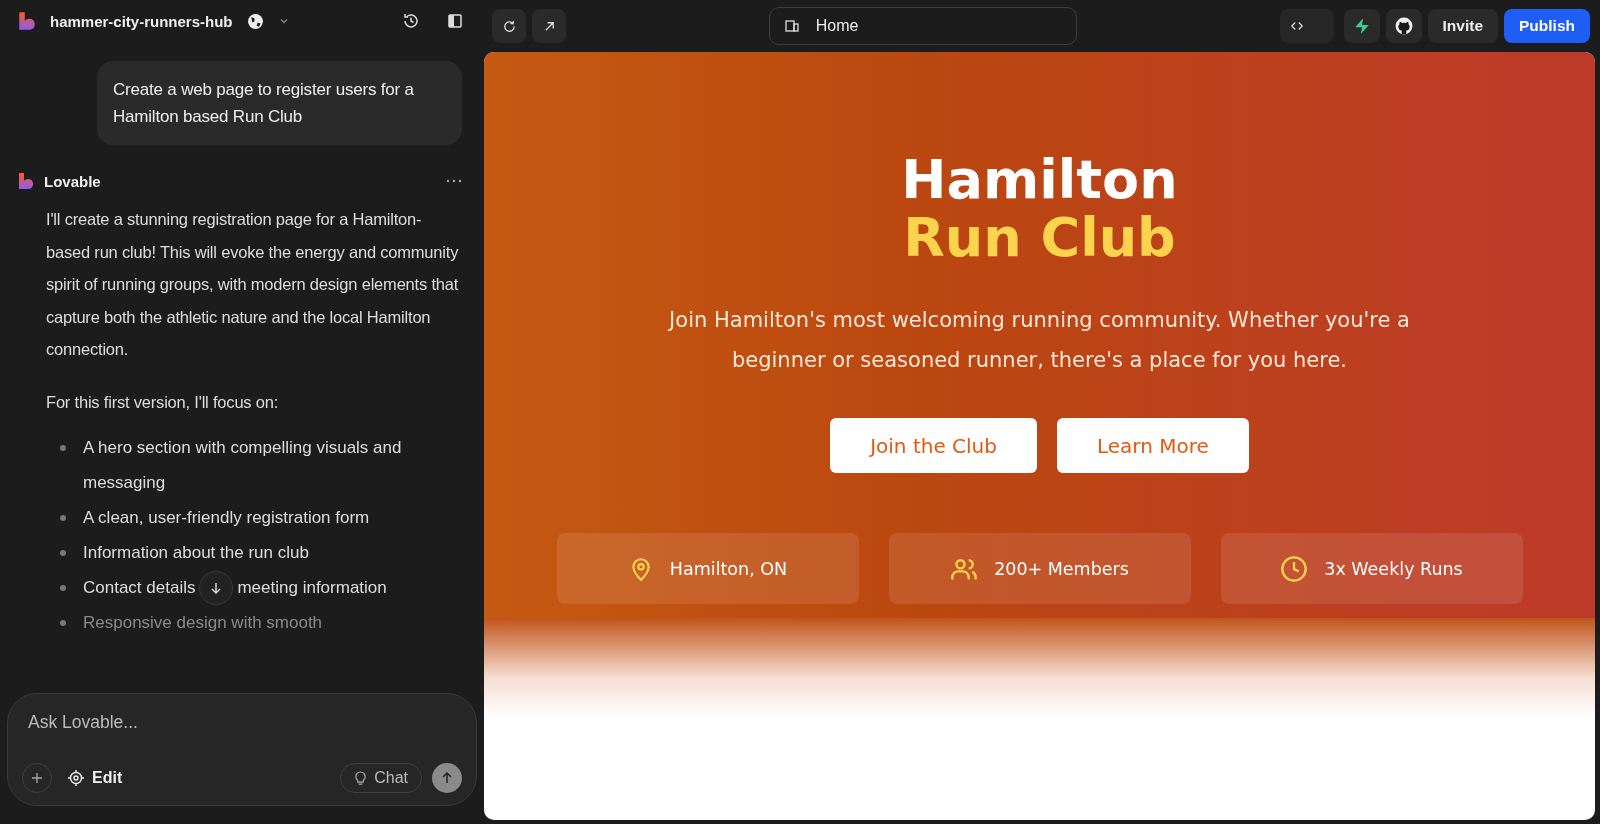 The image size is (1600, 824). Describe the element at coordinates (1547, 26) in the screenshot. I see `publish-button: Publish` at that location.